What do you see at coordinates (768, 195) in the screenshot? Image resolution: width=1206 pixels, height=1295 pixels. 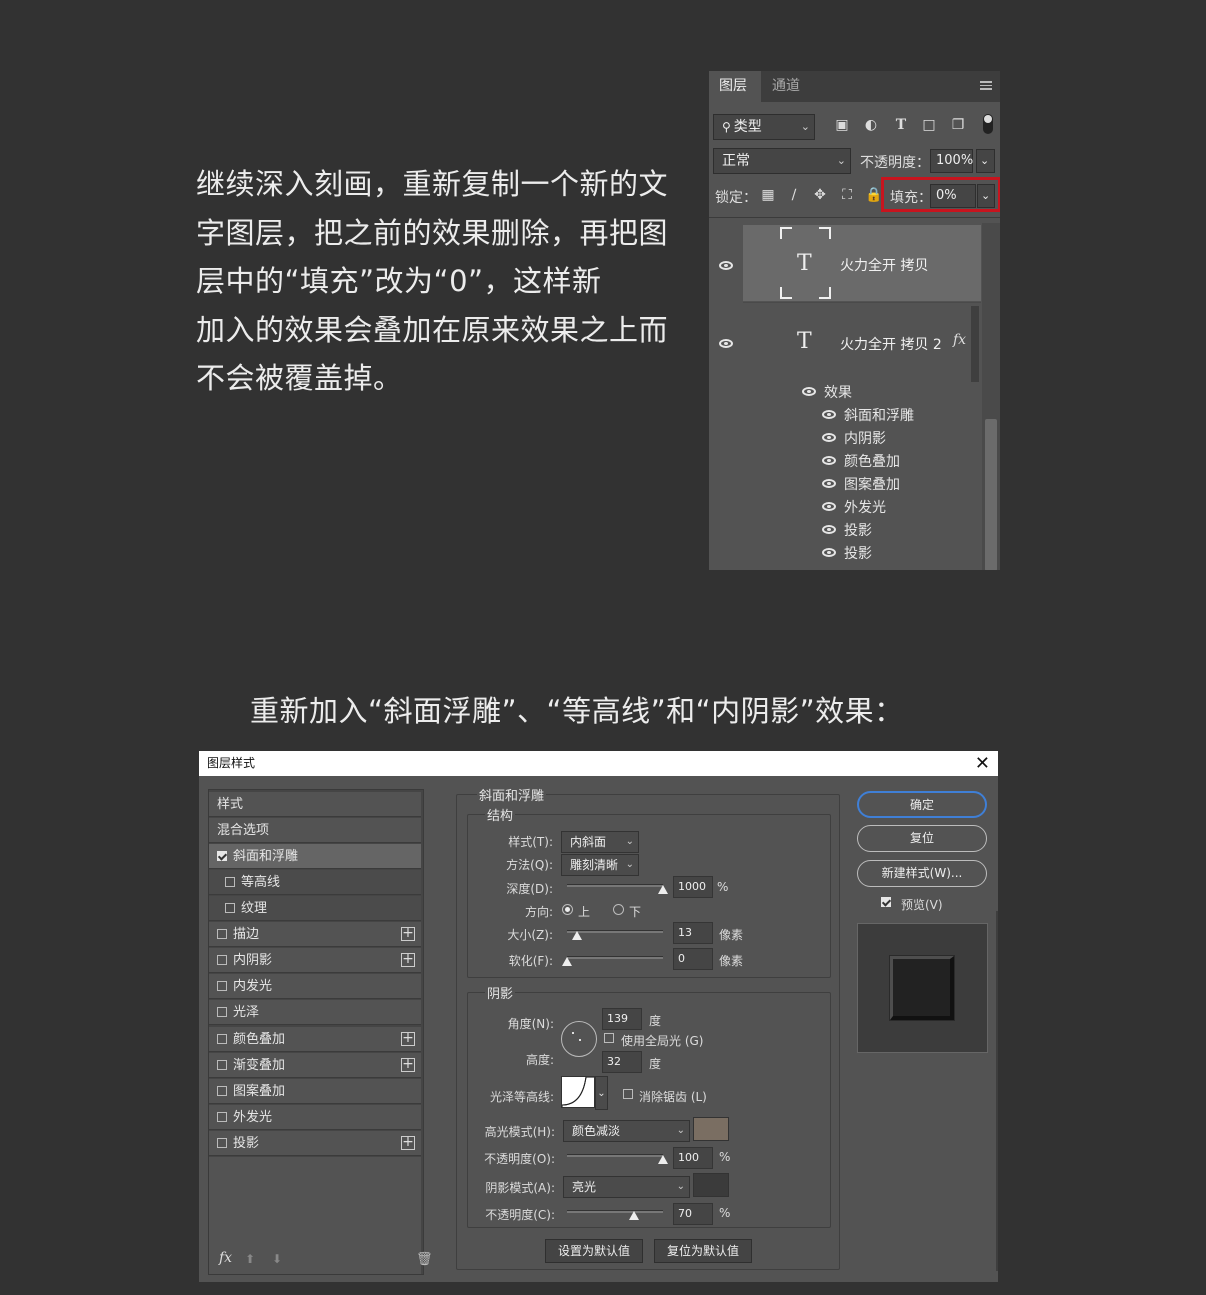 I see `lock-transparent-icon: ▦` at bounding box center [768, 195].